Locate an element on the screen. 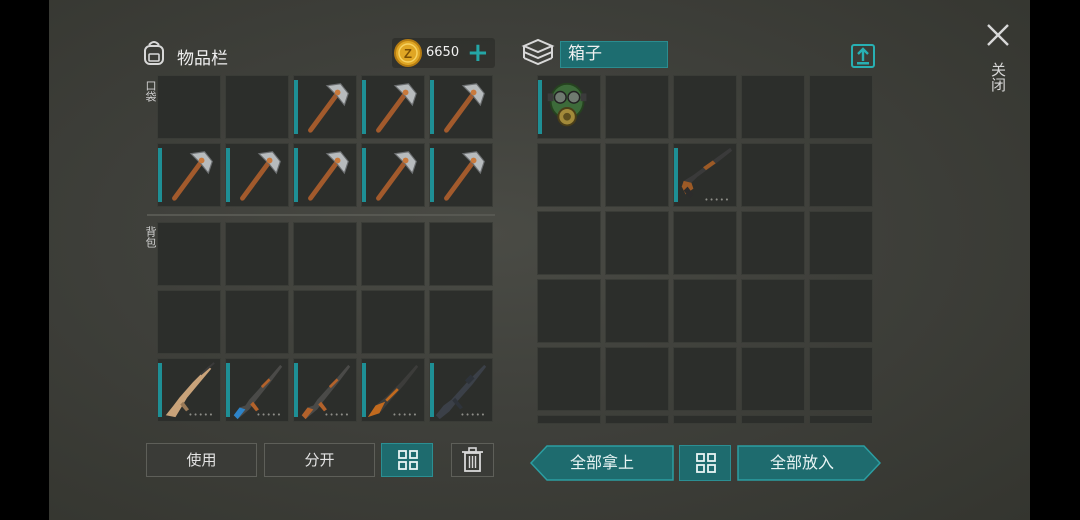  ak-rifle-blue-icon is located at coordinates (258, 392).